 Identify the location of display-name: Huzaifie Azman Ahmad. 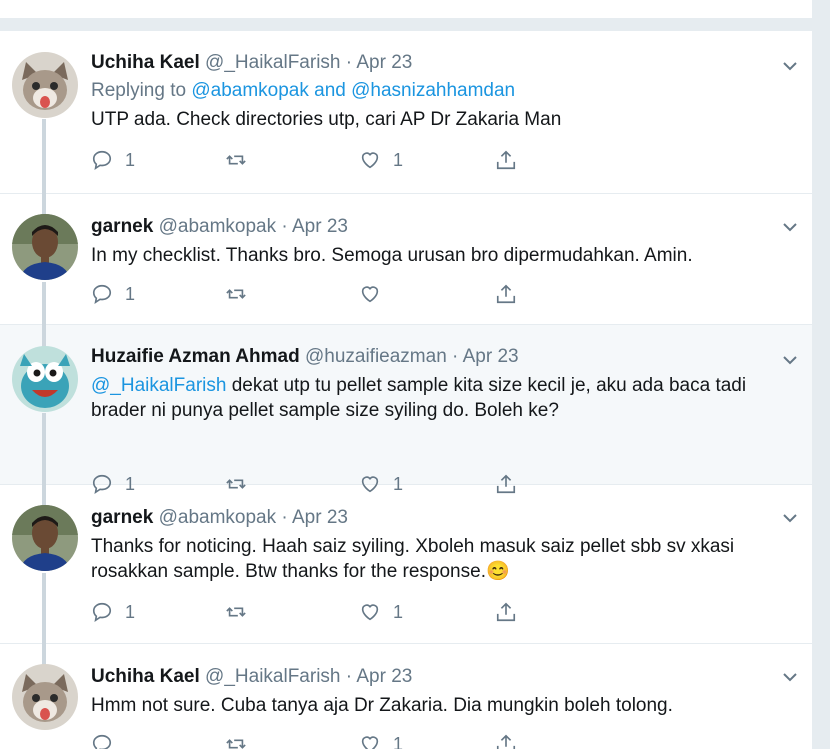
(195, 356).